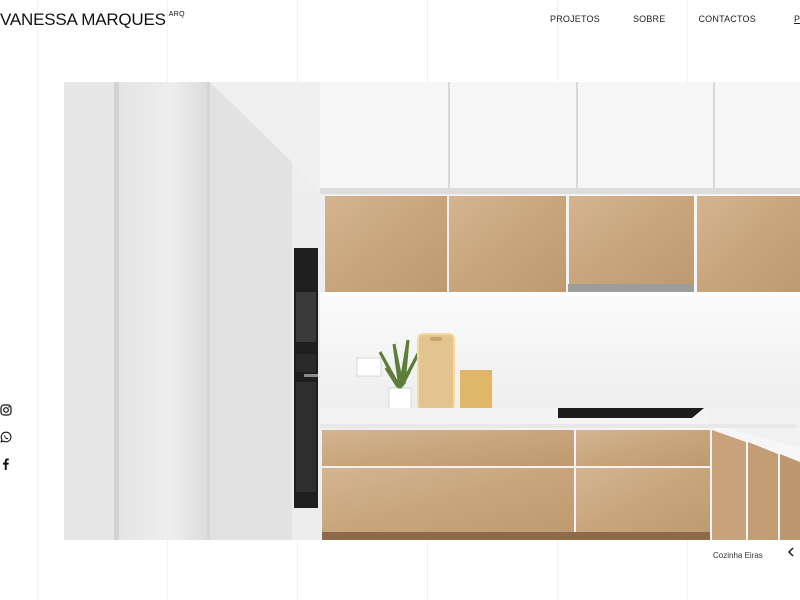 Image resolution: width=800 pixels, height=600 pixels. What do you see at coordinates (37, 300) in the screenshot?
I see `grid-line` at bounding box center [37, 300].